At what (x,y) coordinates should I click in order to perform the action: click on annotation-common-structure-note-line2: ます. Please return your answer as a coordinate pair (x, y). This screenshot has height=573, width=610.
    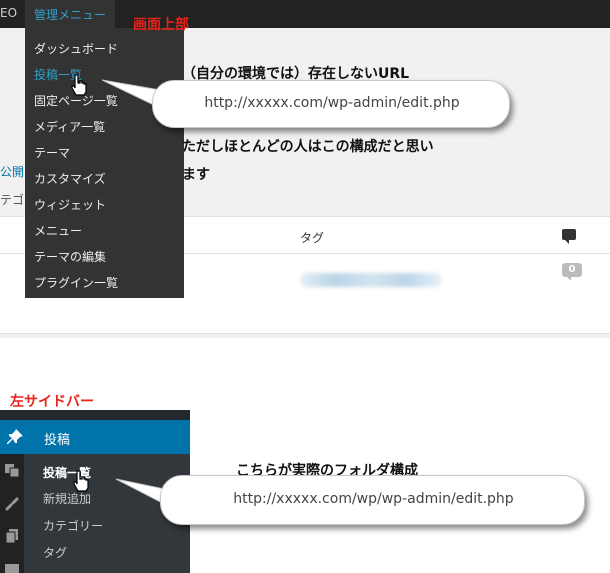
    Looking at the image, I should click on (196, 175).